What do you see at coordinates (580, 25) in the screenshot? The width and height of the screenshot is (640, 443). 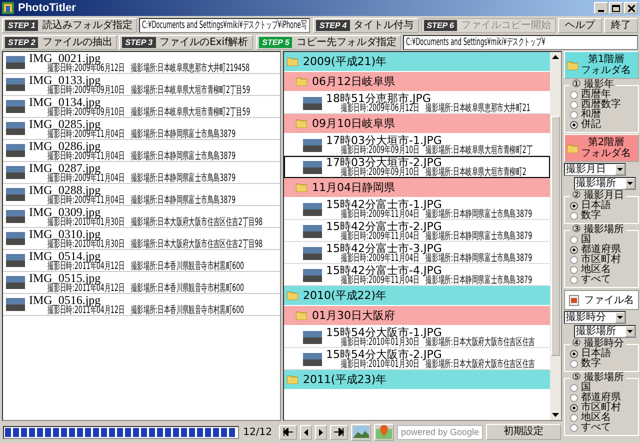 I see `toolbar-button: ヘルプ` at bounding box center [580, 25].